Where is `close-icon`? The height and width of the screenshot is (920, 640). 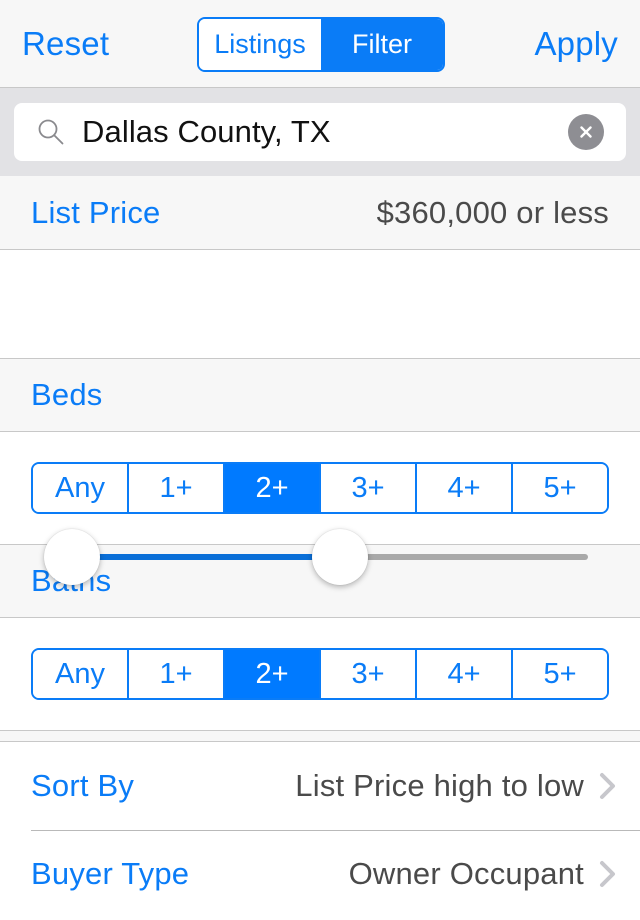 close-icon is located at coordinates (586, 132).